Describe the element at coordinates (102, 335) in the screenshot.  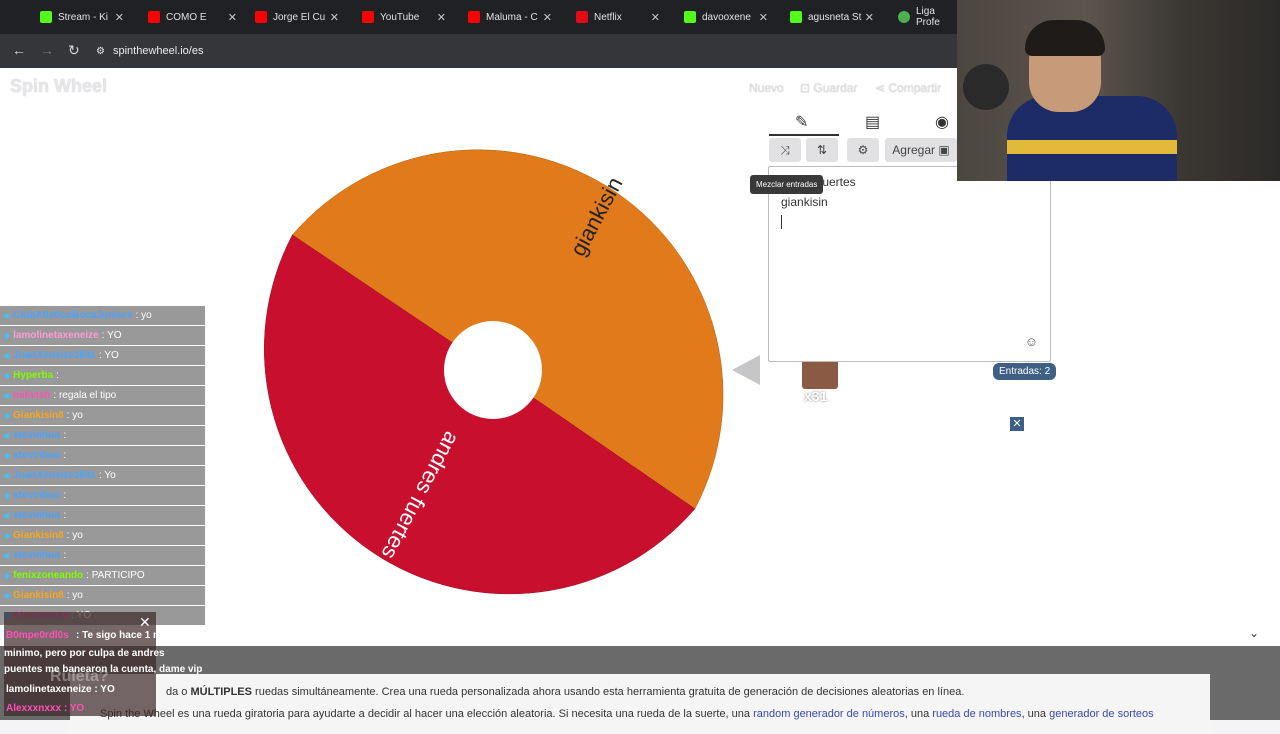
I see `chat-message: ◆ lamolinetaxeneize: YO` at that location.